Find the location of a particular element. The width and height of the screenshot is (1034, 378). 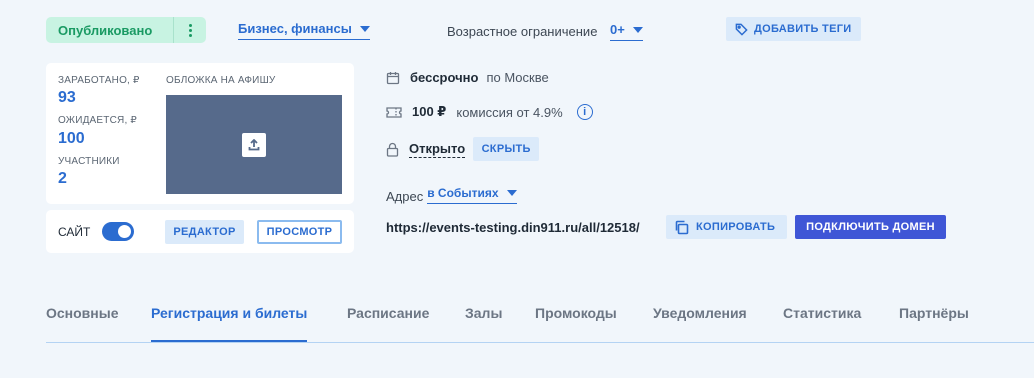

tab-statistics: Статистика is located at coordinates (822, 323).